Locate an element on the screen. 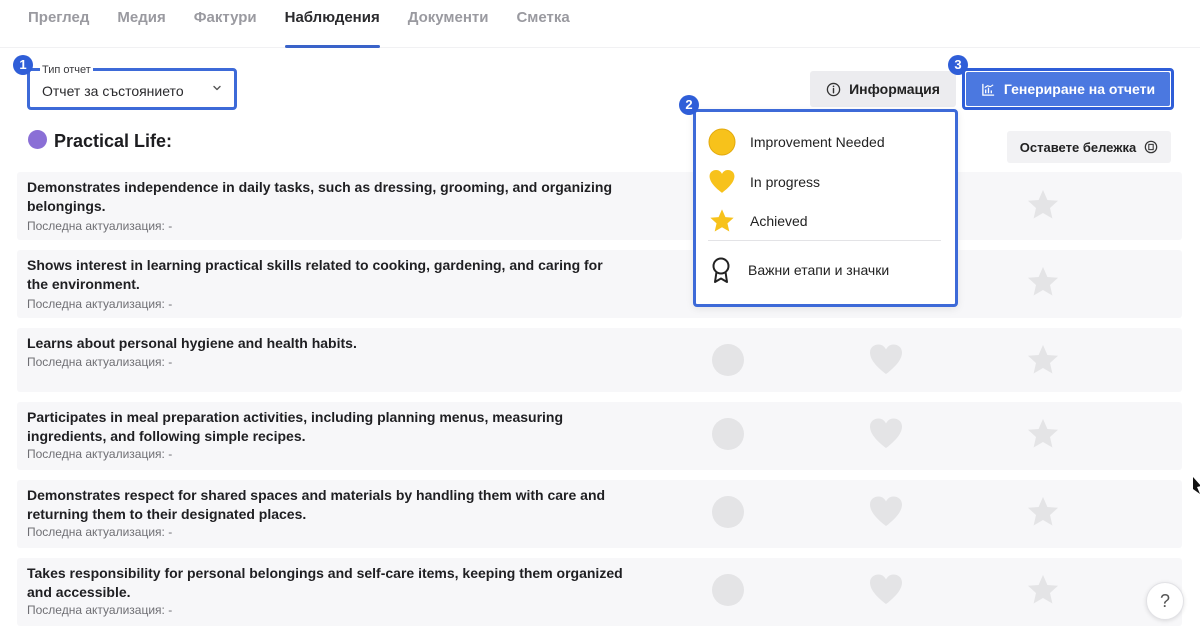 The height and width of the screenshot is (638, 1200). tab-documents: Документи is located at coordinates (448, 24).